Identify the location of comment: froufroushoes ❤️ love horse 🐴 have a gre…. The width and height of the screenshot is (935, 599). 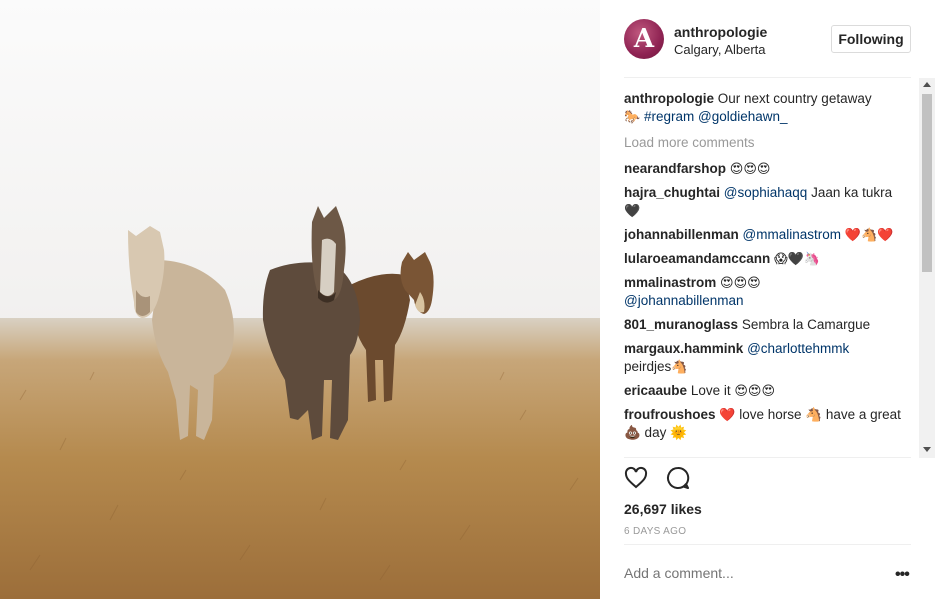
(770, 424).